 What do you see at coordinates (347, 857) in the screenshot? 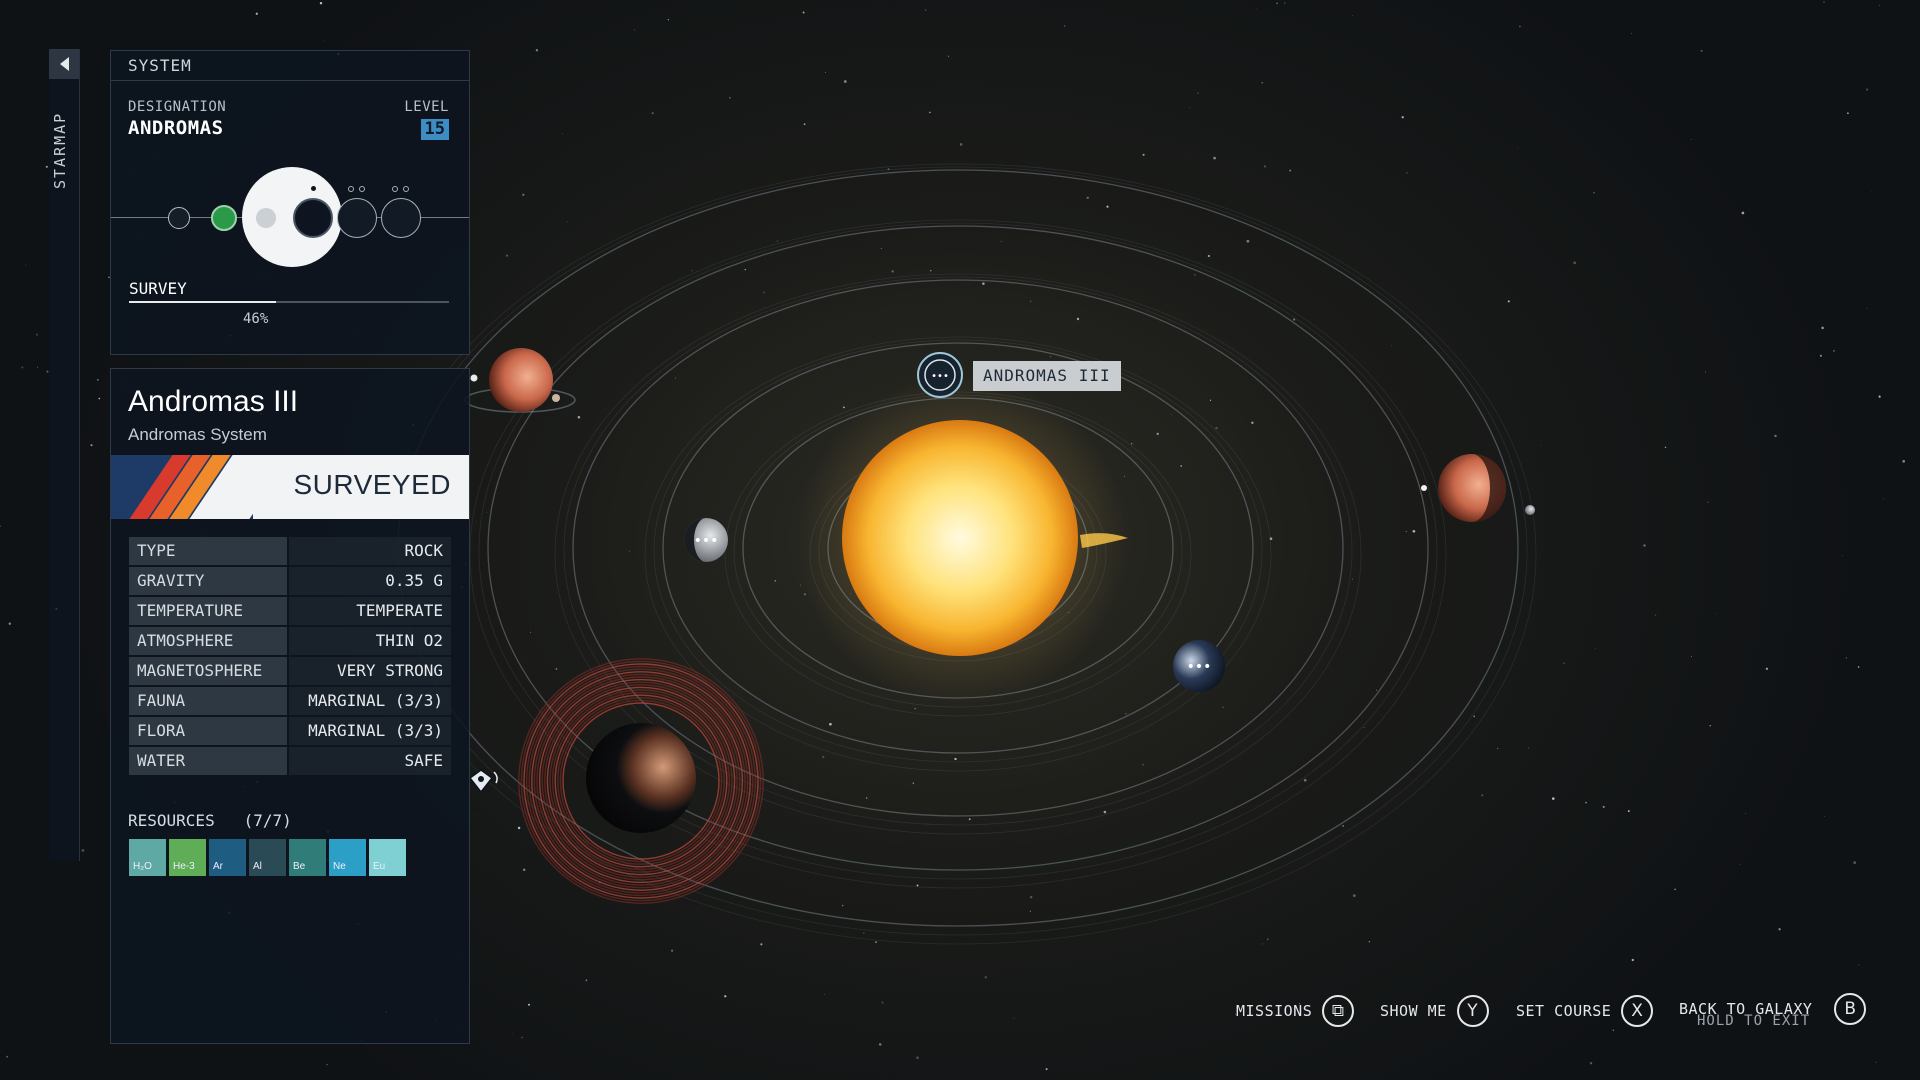
I see `resource-tile: Ne` at bounding box center [347, 857].